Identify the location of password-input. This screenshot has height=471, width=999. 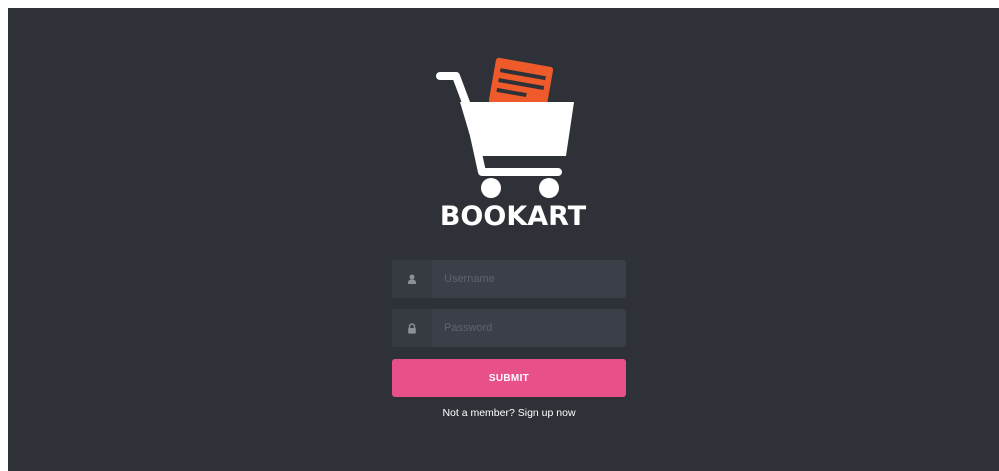
(529, 328).